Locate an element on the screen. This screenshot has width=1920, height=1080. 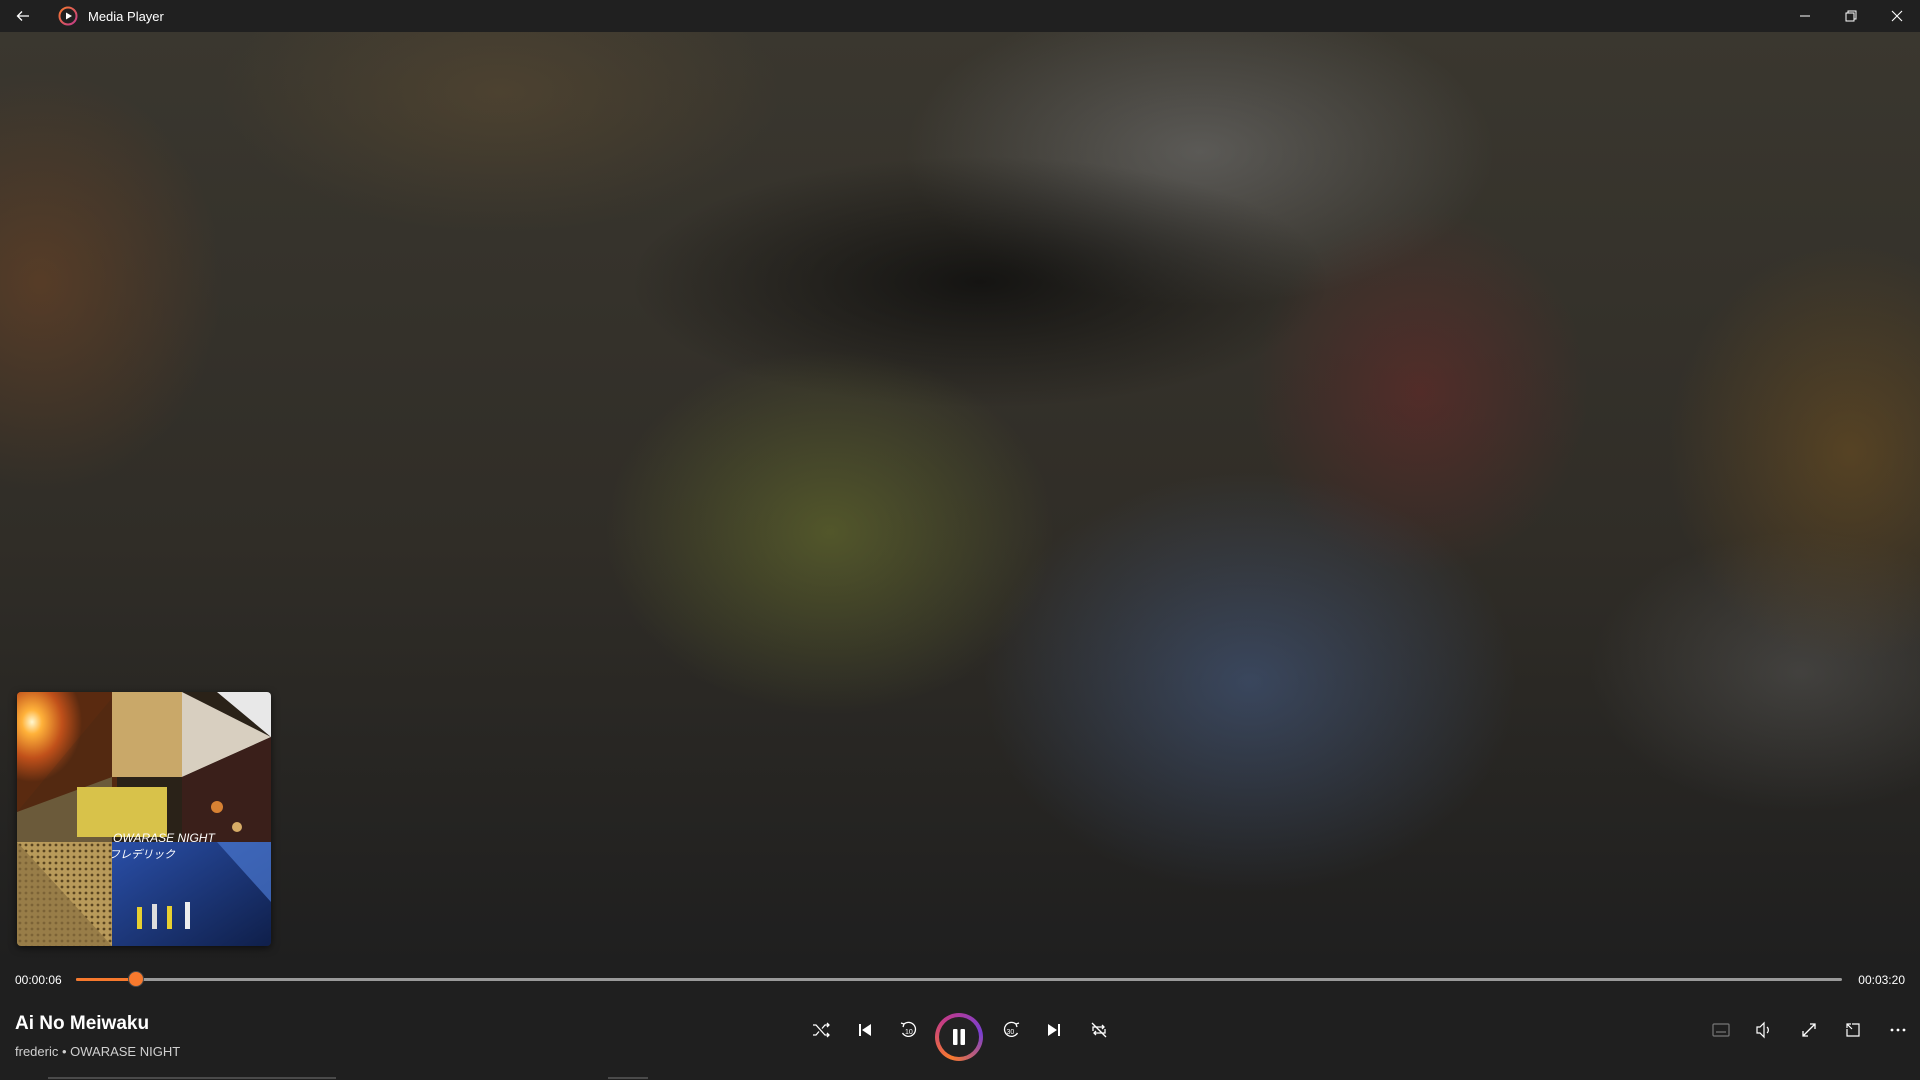
rewind-10-button: 10 is located at coordinates (909, 1030).